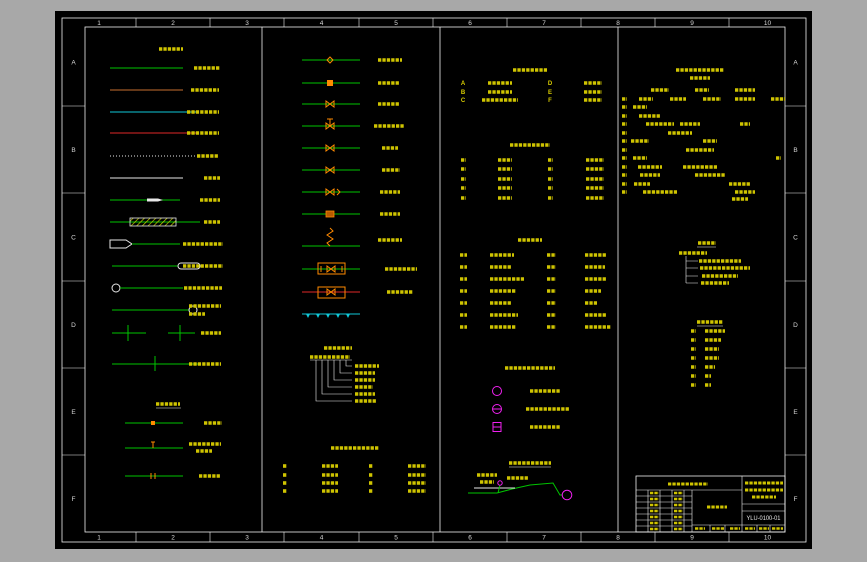 Image resolution: width=867 pixels, height=562 pixels. I want to click on grid-row-label-left: A, so click(73, 62).